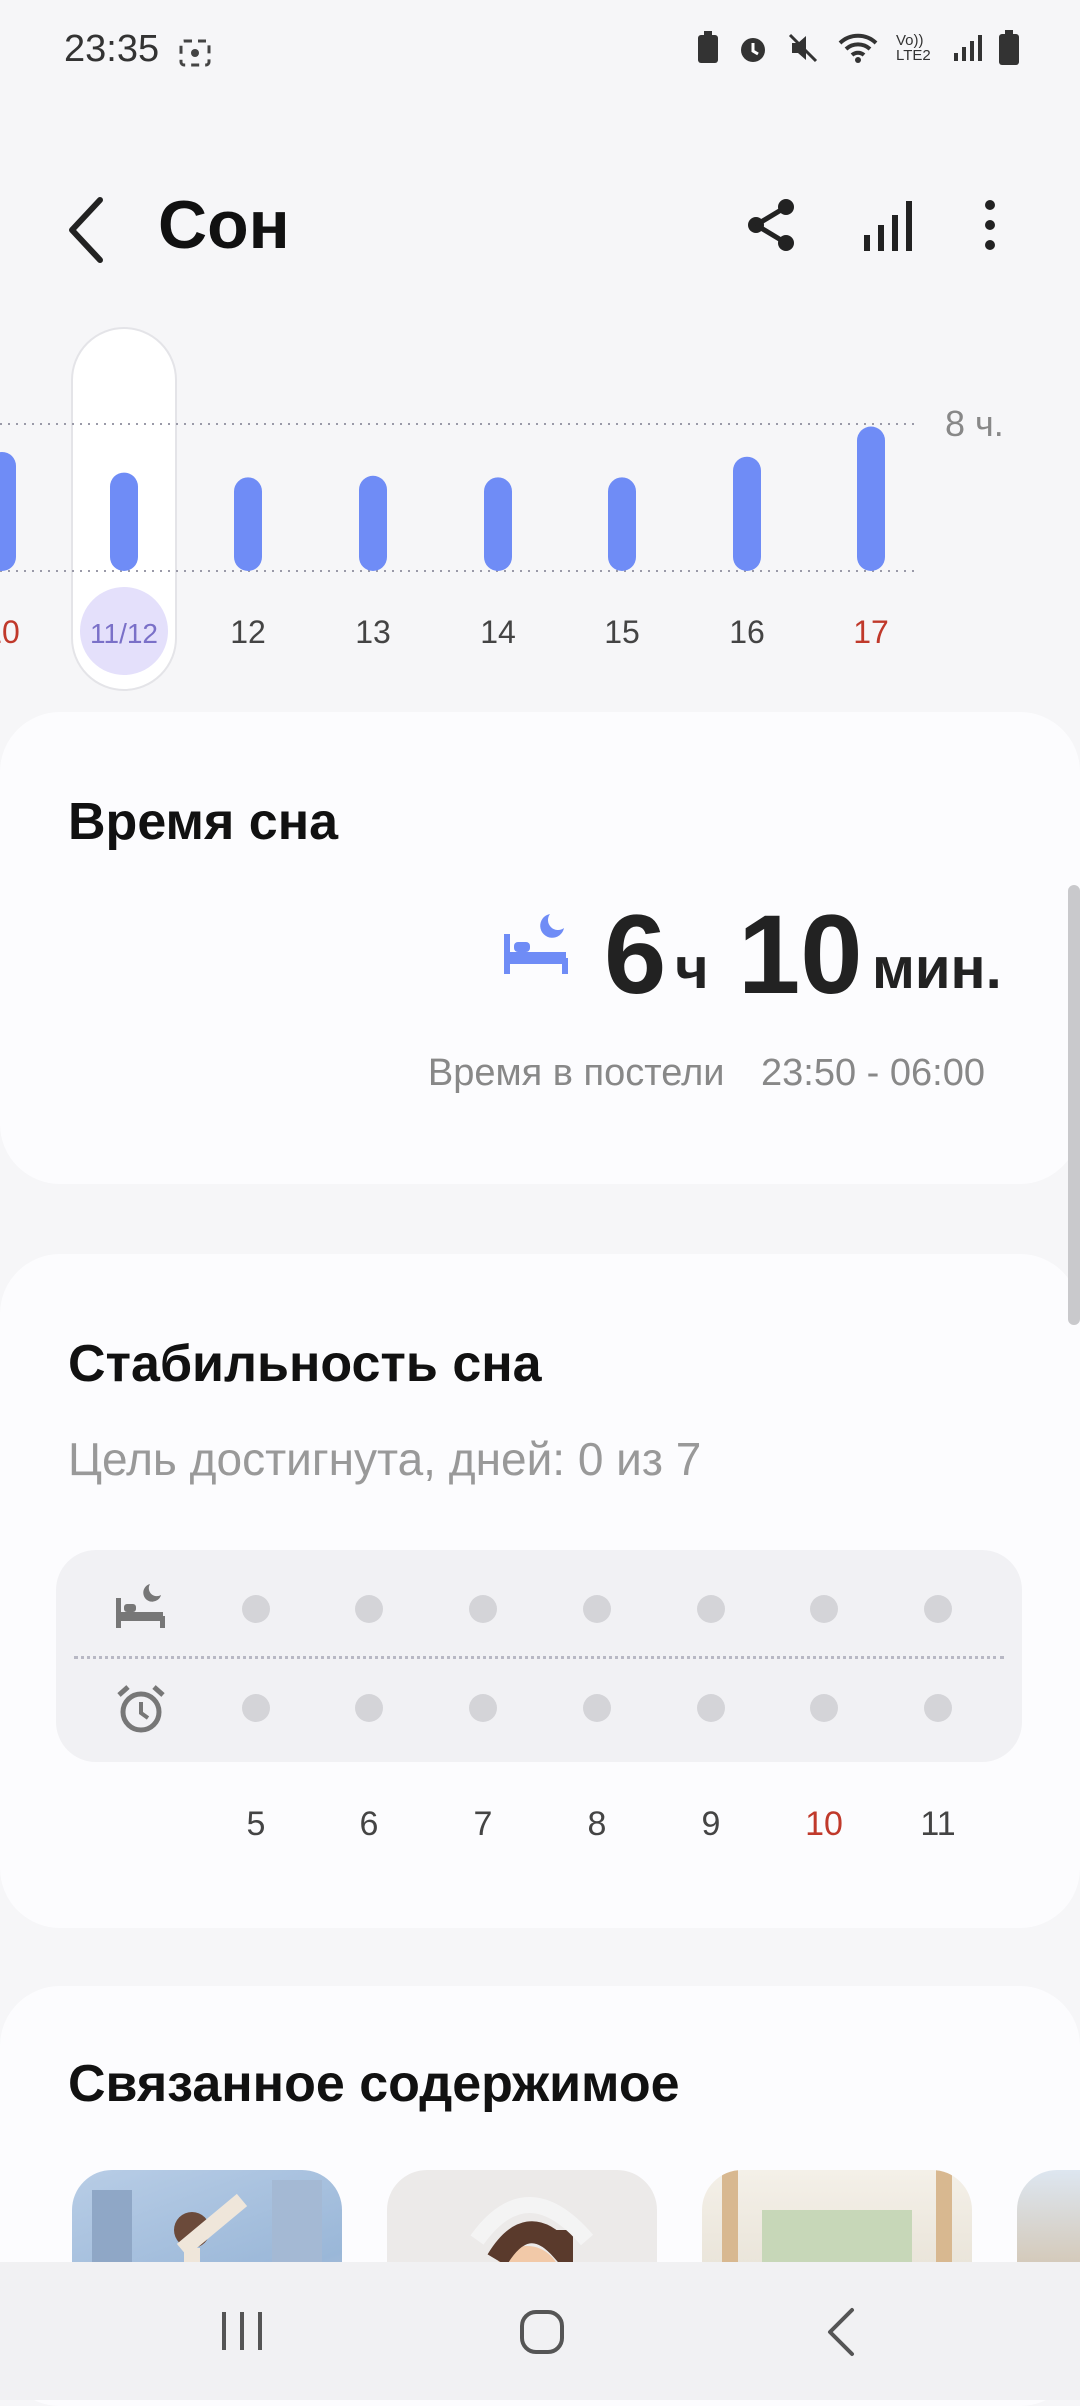  Describe the element at coordinates (224, 225) in the screenshot. I see `page-title: Сон` at that location.